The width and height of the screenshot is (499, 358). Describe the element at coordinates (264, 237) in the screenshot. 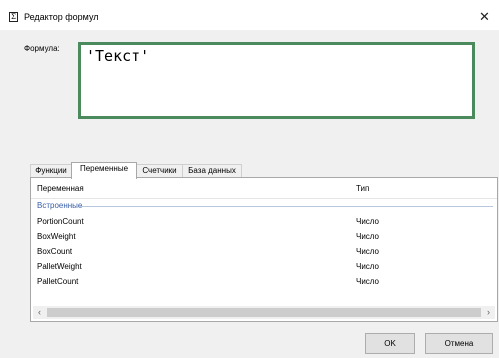

I see `table-row: BoxWeight Число` at that location.